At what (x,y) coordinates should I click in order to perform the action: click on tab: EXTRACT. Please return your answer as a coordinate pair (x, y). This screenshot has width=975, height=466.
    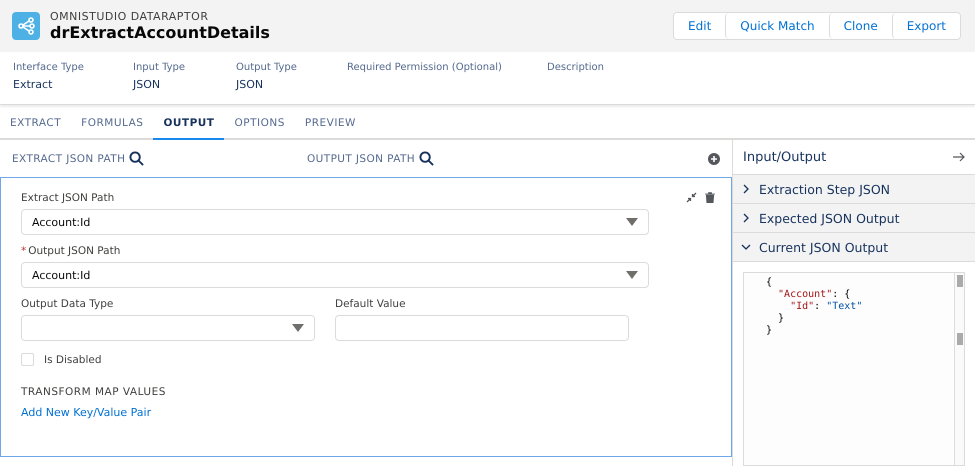
    Looking at the image, I should click on (36, 123).